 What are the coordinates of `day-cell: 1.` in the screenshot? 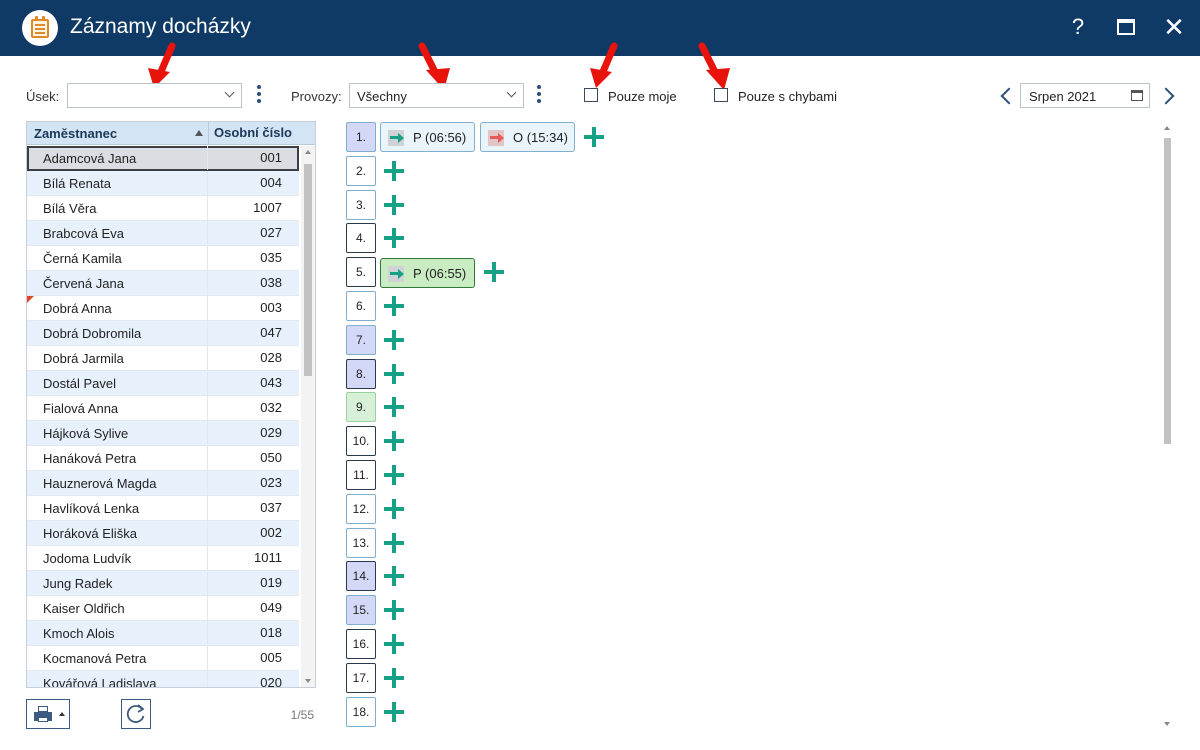 It's located at (361, 137).